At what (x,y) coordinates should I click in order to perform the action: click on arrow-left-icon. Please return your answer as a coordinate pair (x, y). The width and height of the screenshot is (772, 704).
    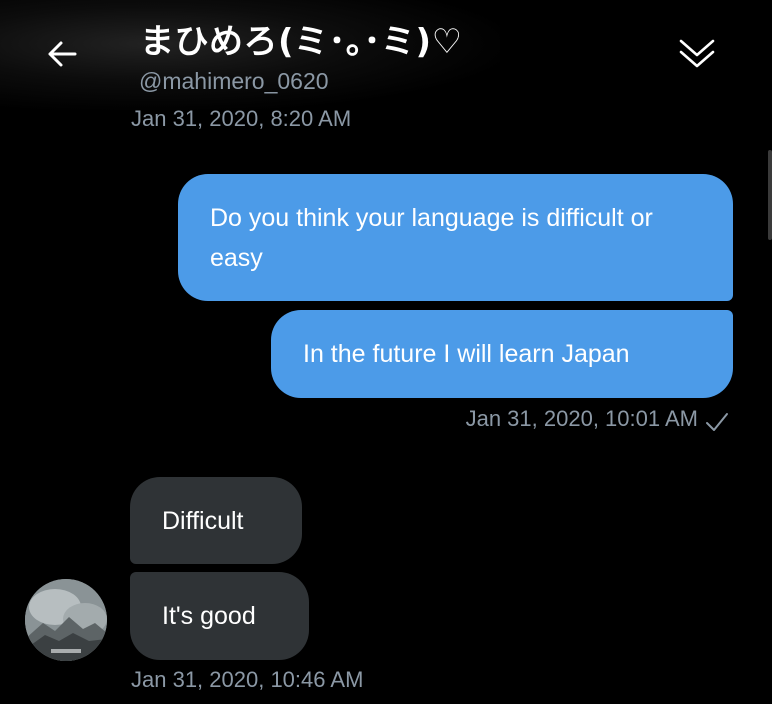
    Looking at the image, I should click on (62, 54).